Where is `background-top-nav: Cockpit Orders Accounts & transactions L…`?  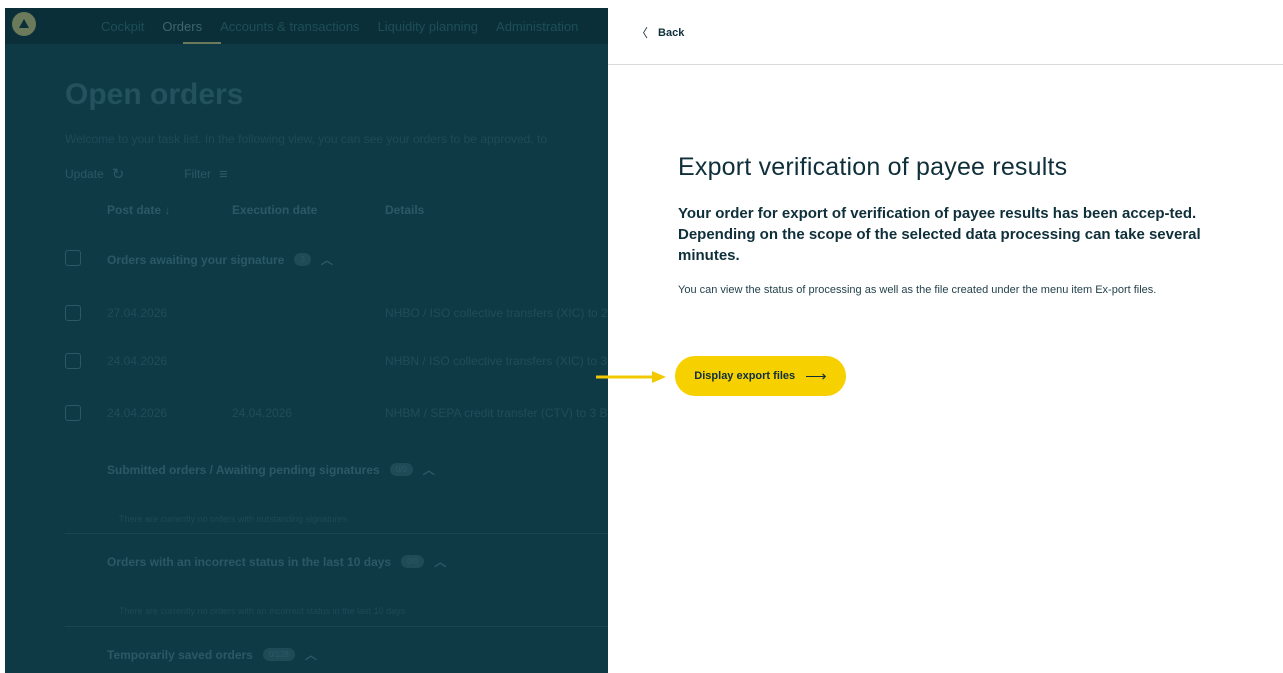
background-top-nav: Cockpit Orders Accounts & transactions L… is located at coordinates (306, 26).